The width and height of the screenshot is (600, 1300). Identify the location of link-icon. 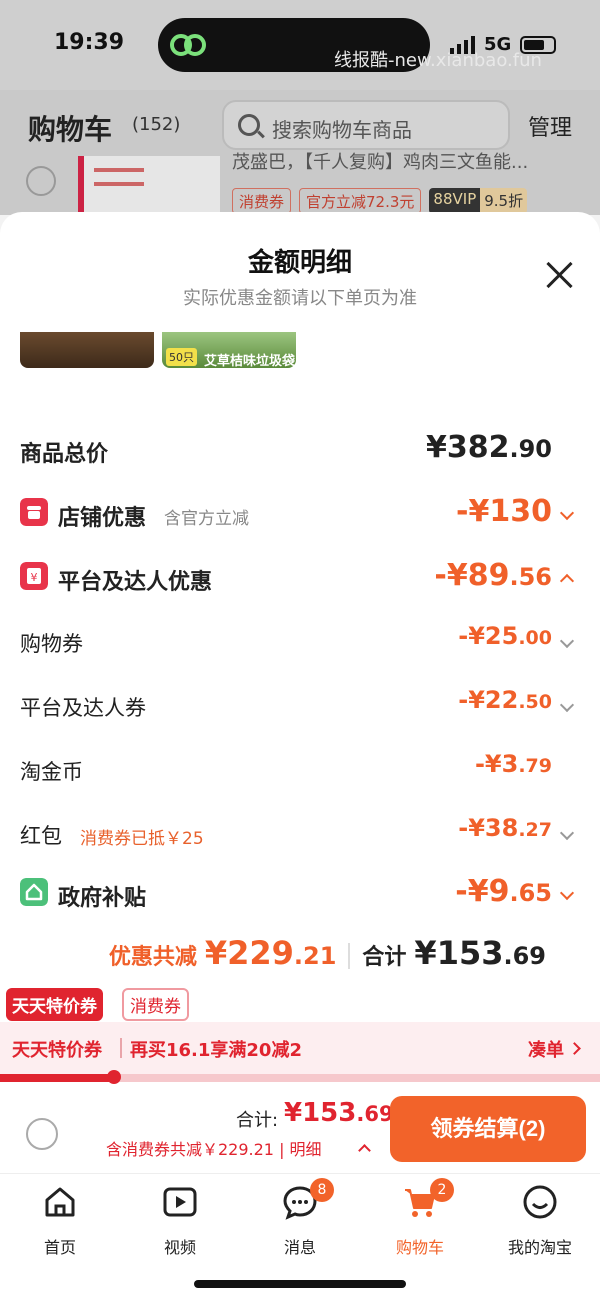
(188, 45).